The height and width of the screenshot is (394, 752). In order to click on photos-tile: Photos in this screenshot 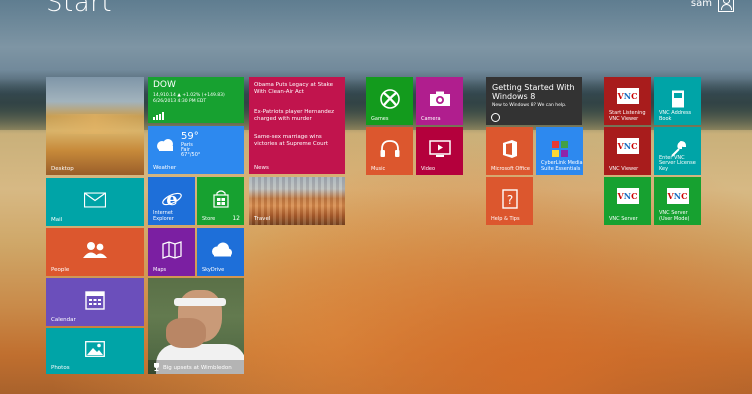, I will do `click(95, 351)`.